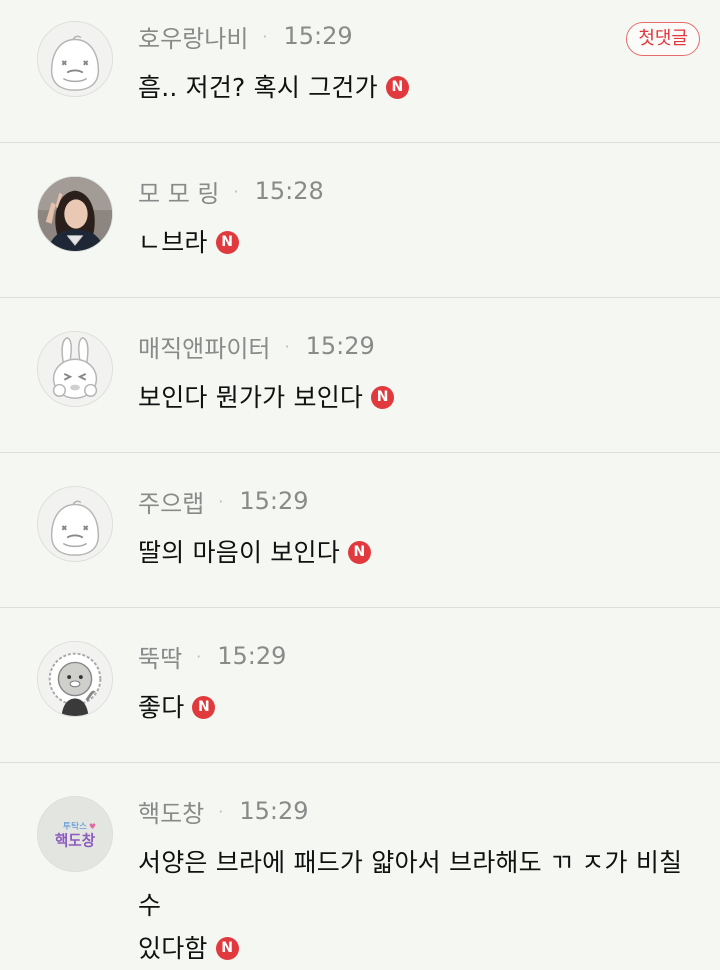 The image size is (720, 970). I want to click on muzi-icon, so click(75, 369).